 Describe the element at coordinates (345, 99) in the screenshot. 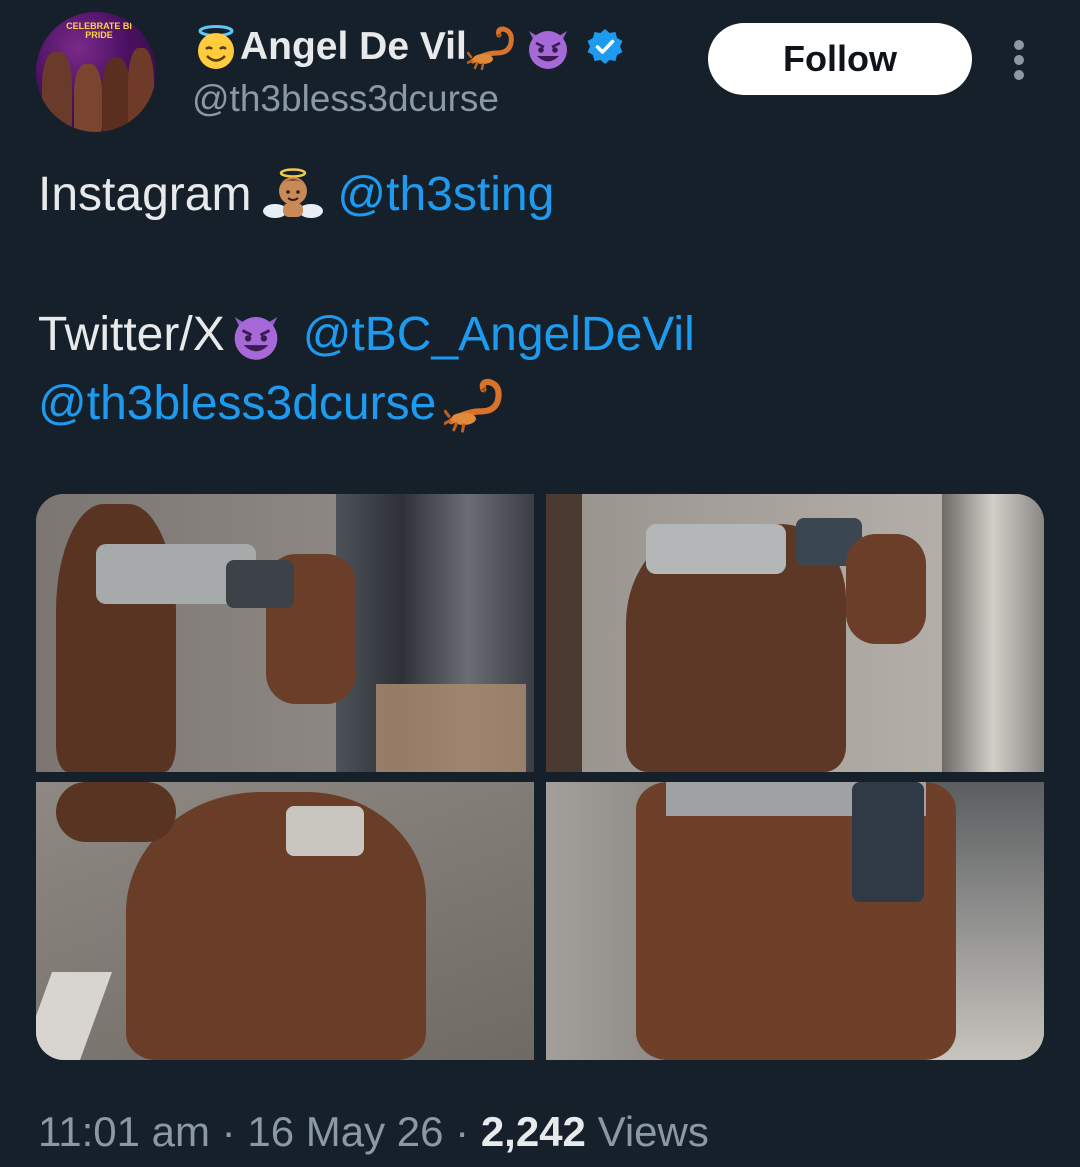

I see `user-handle: @th3bless3dcurse` at that location.